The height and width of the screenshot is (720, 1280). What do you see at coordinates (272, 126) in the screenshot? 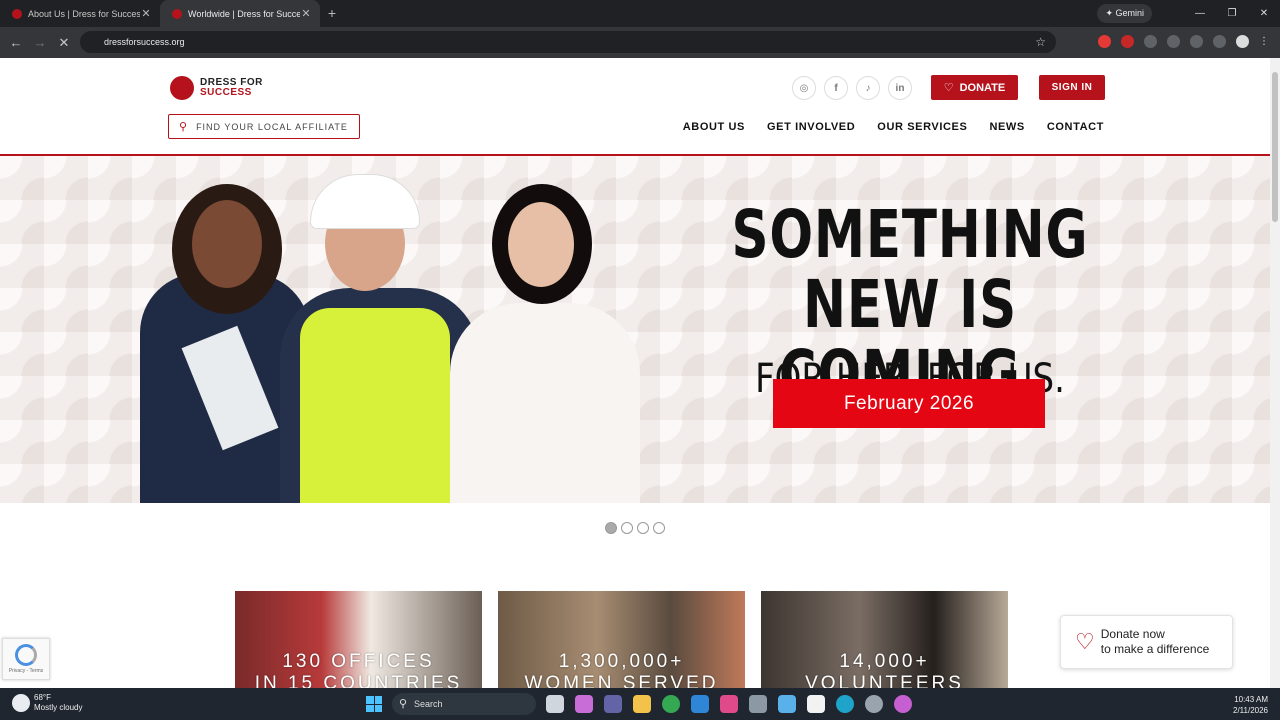
I see `find-affiliate-label: FIND YOUR LOCAL AFFILIATE` at bounding box center [272, 126].